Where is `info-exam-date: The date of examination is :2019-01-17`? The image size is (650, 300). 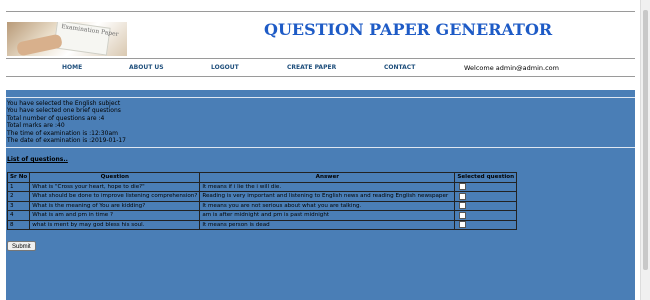
info-exam-date: The date of examination is :2019-01-17 is located at coordinates (66, 141).